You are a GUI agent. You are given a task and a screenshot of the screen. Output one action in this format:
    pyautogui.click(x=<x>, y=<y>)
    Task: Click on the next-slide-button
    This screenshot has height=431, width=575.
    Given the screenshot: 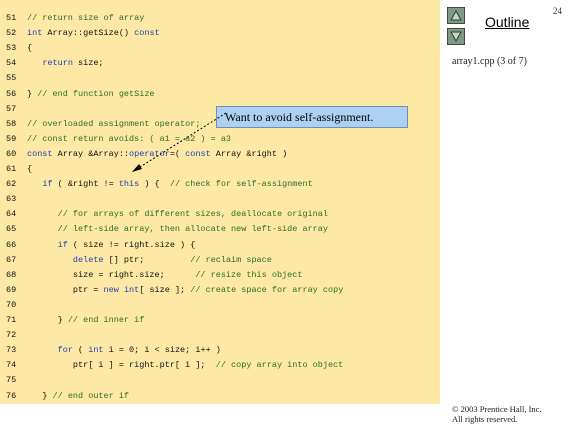 What is the action you would take?
    pyautogui.click(x=456, y=36)
    